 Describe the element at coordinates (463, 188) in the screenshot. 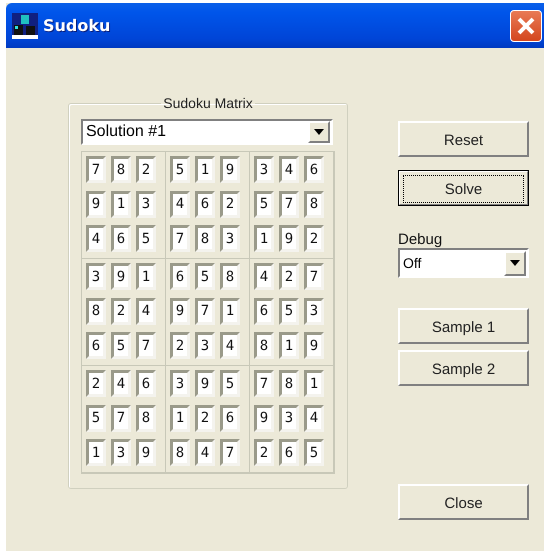

I see `push-button: Solve` at that location.